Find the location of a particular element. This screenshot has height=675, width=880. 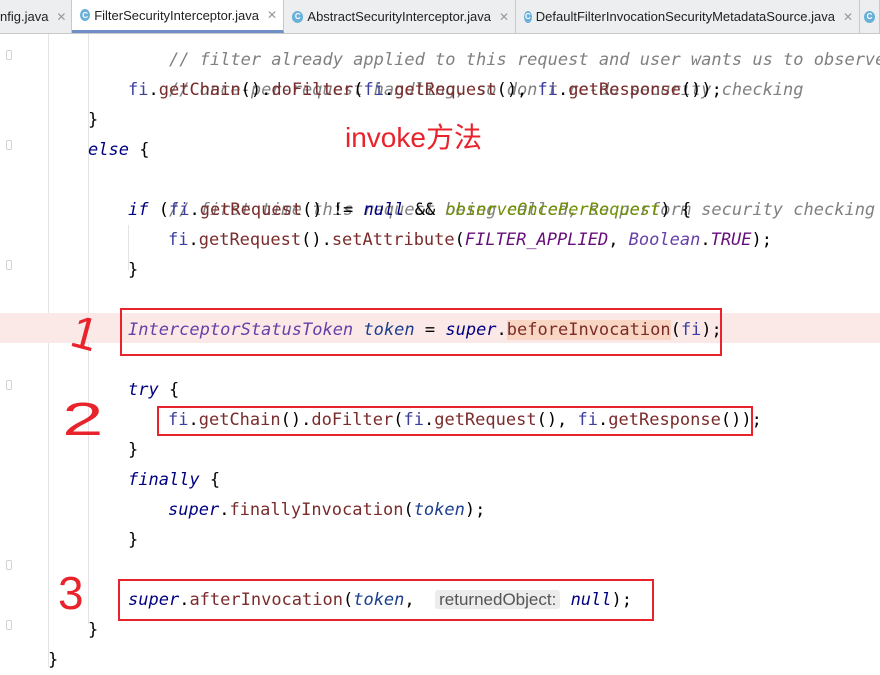

class-icon: C is located at coordinates (85, 15).